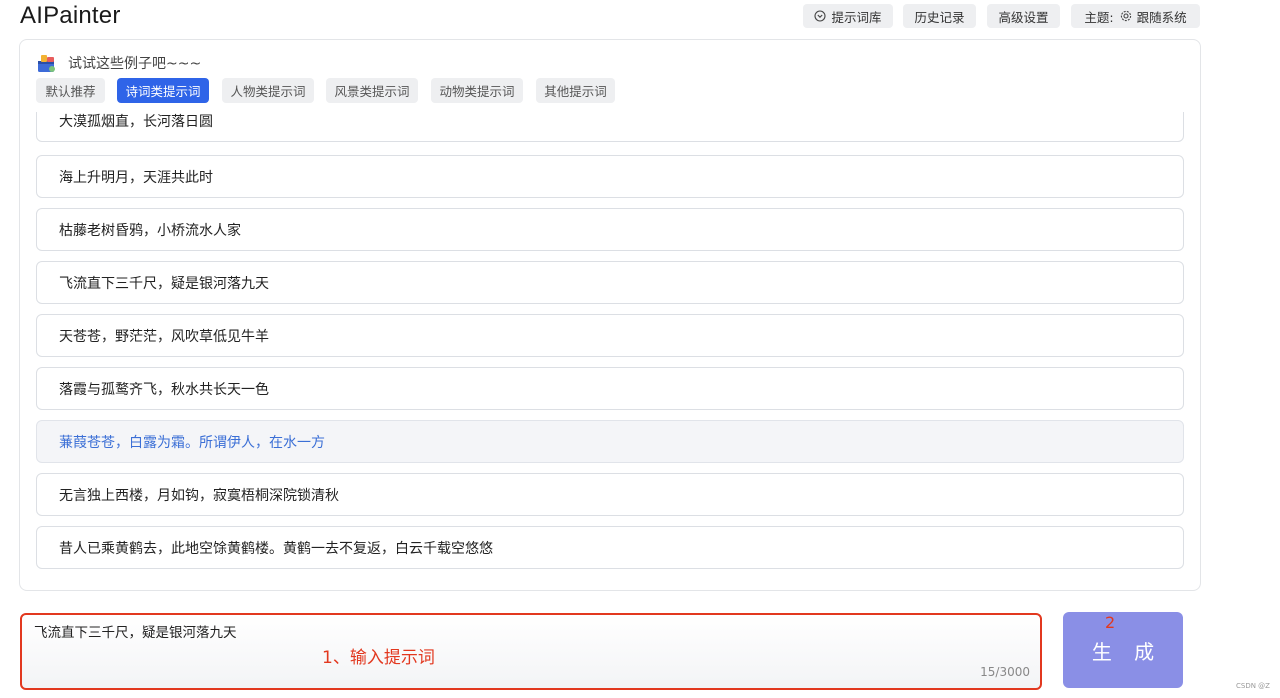 Image resolution: width=1280 pixels, height=698 pixels. I want to click on advanced-settings-button: 高级设置, so click(1023, 16).